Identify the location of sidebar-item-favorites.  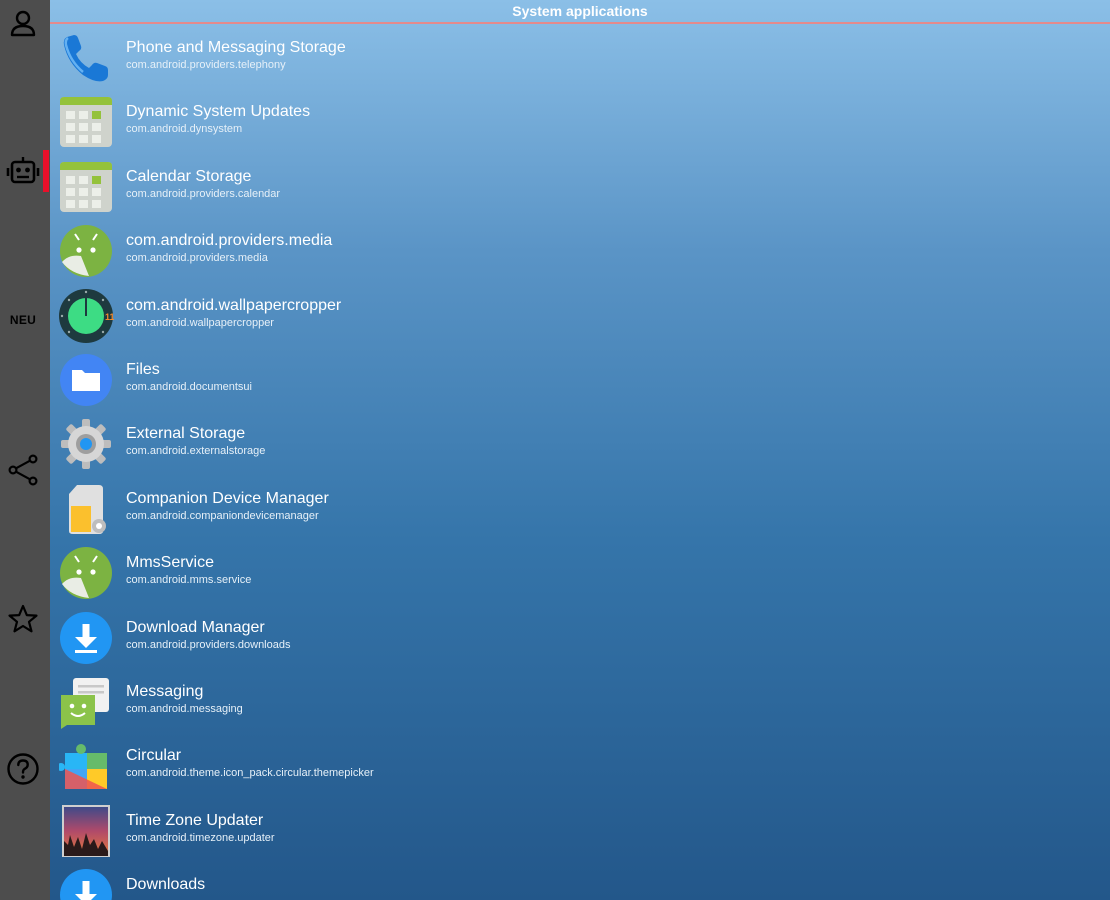
(23, 619).